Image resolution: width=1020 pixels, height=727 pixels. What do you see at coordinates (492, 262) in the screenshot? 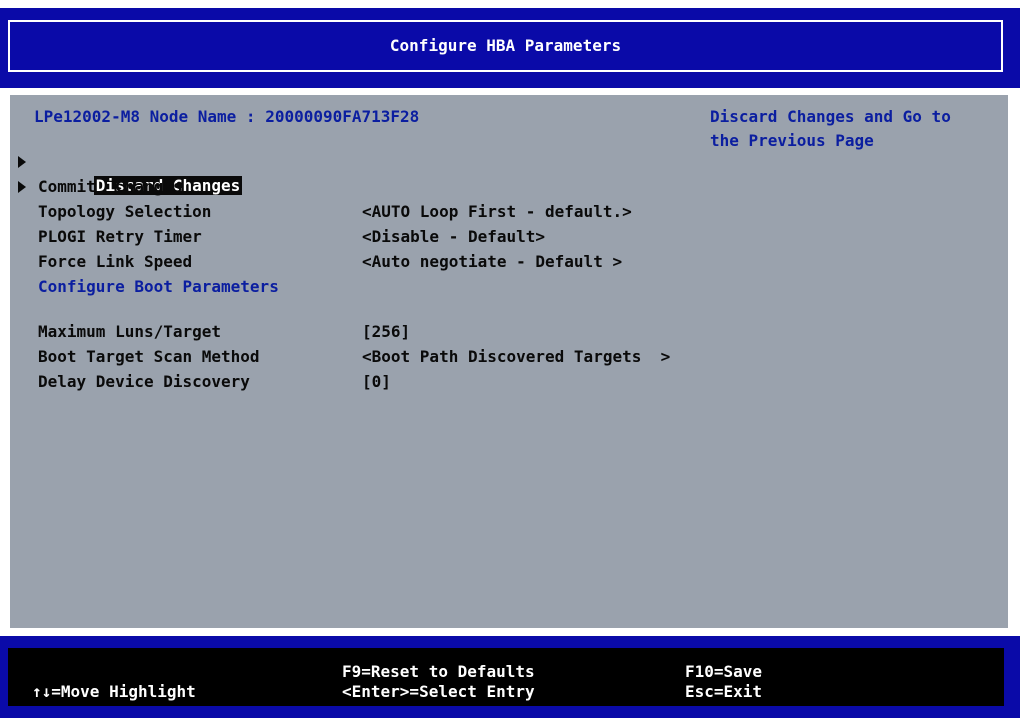
I see `force-link-speed-value: <Auto negotiate - Default >` at bounding box center [492, 262].